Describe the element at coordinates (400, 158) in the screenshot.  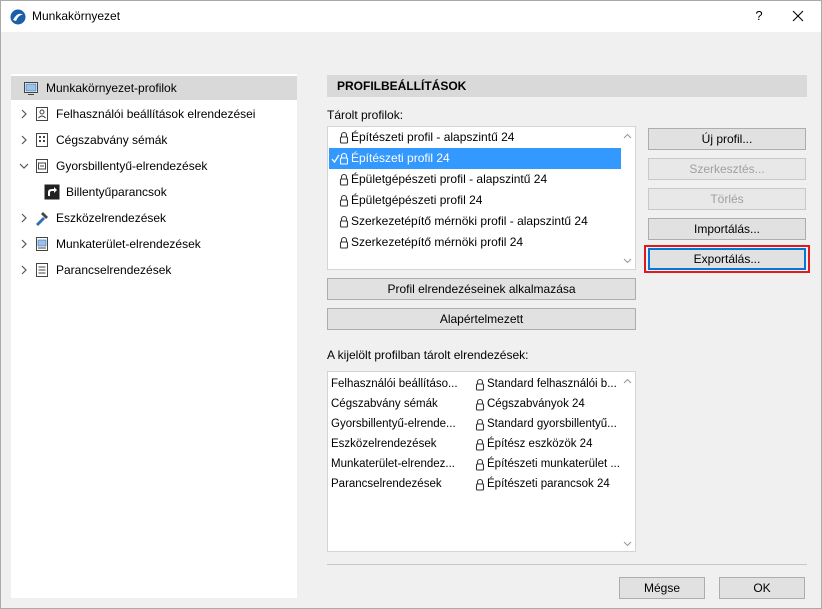
I see `profile-label: Építészeti profil 24` at that location.